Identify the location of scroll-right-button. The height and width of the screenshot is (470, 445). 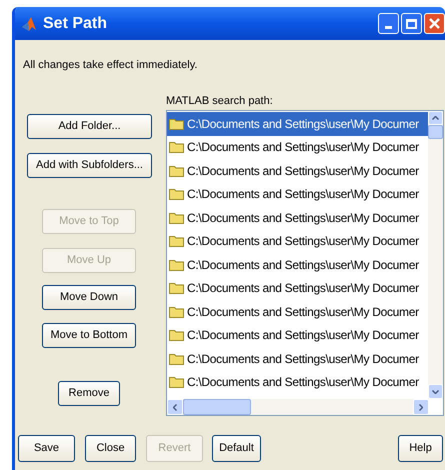
(421, 407).